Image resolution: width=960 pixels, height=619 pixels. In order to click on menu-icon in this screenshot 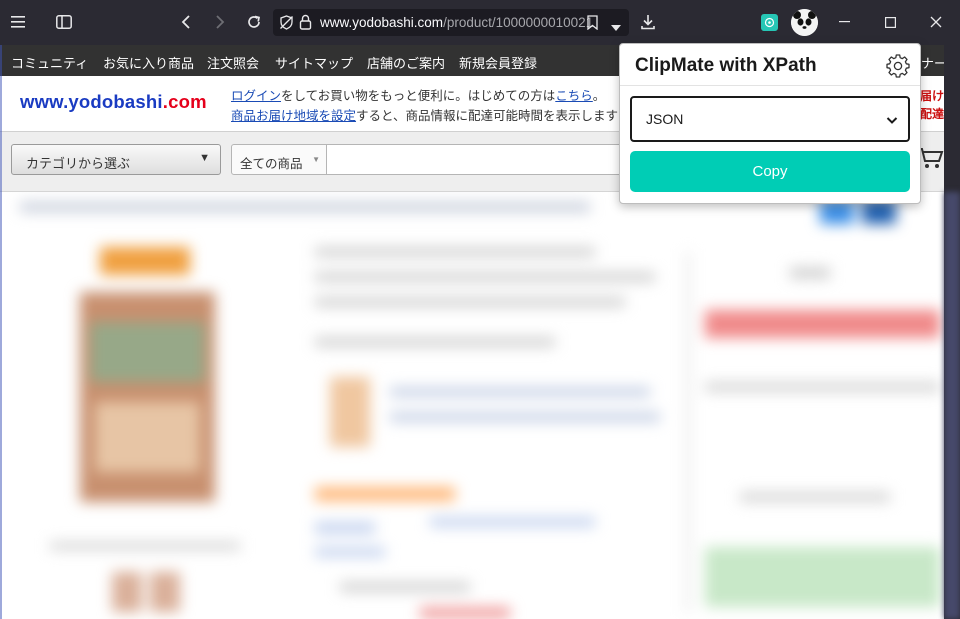, I will do `click(18, 22)`.